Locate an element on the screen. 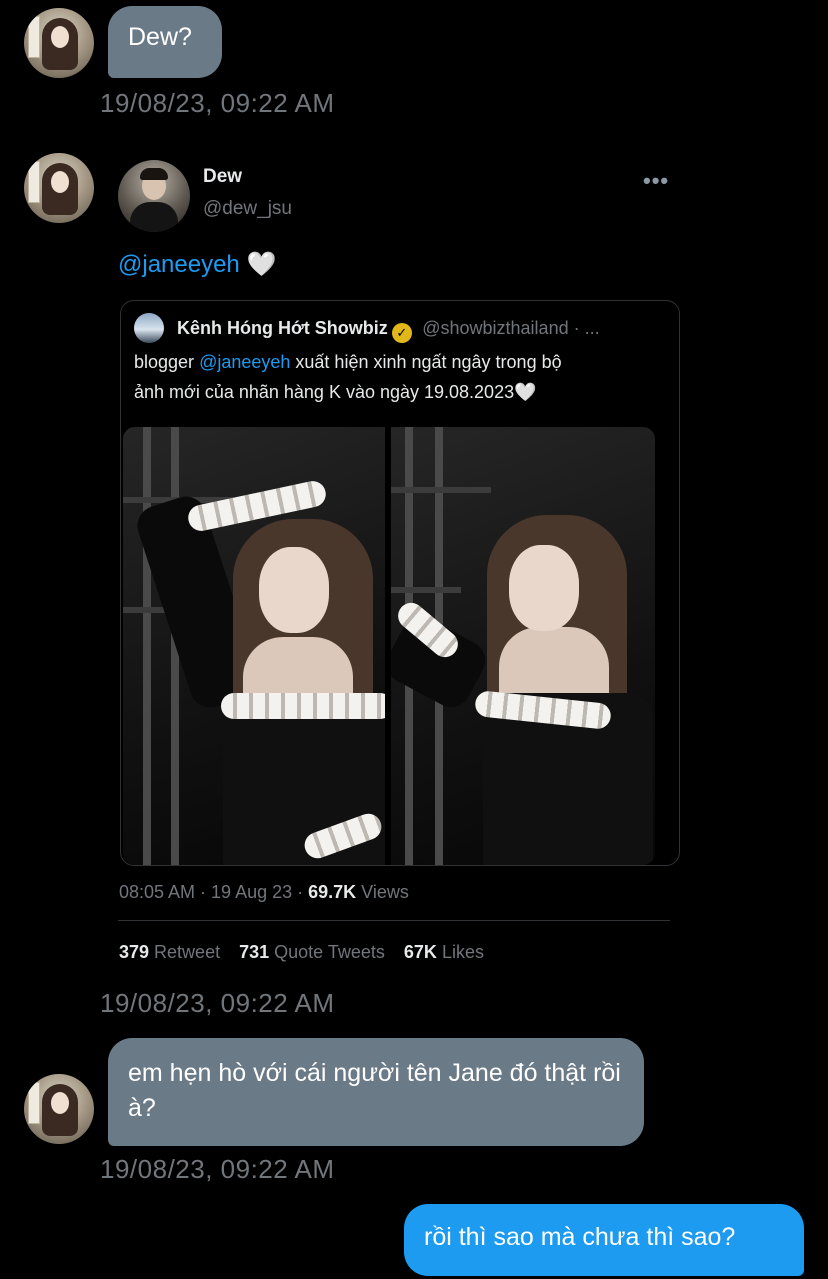 The height and width of the screenshot is (1279, 828). message-bubble-incoming: Dew? is located at coordinates (165, 42).